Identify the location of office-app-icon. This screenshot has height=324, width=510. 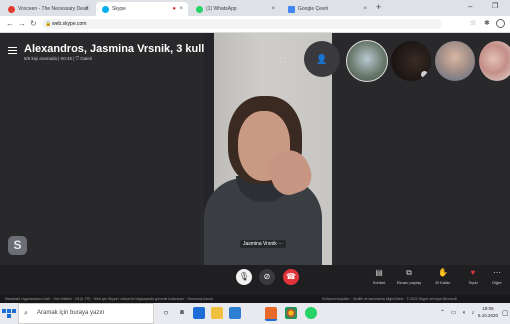
(271, 314).